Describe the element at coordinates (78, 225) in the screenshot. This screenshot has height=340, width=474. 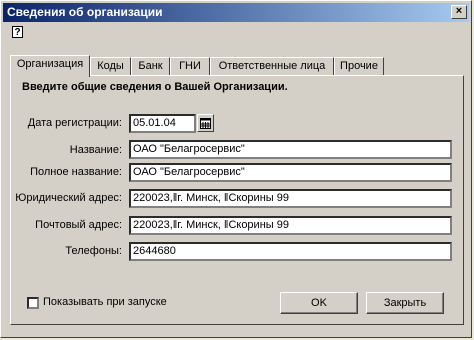
I see `postal-address-label: Почтовый адрес:` at that location.